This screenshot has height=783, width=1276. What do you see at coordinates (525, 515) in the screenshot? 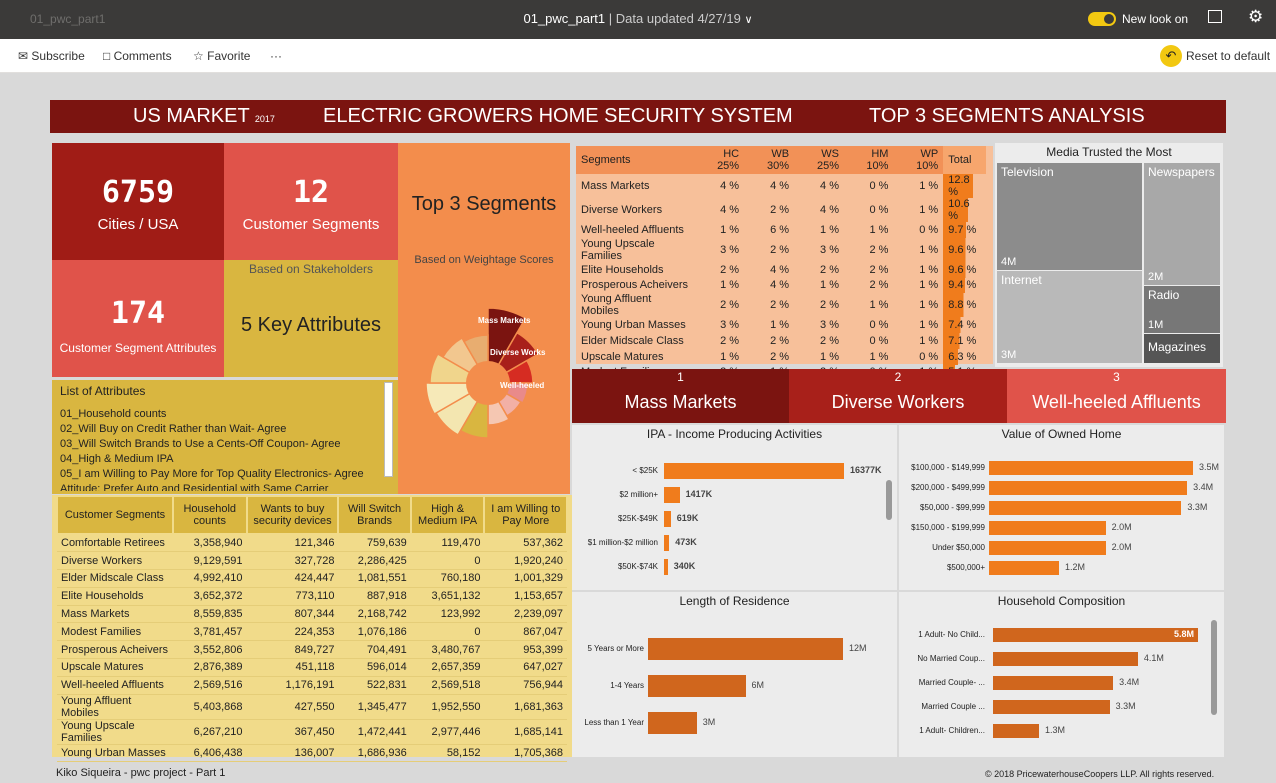
I see `bottom-table-header: I am Willing to Pay More` at bounding box center [525, 515].